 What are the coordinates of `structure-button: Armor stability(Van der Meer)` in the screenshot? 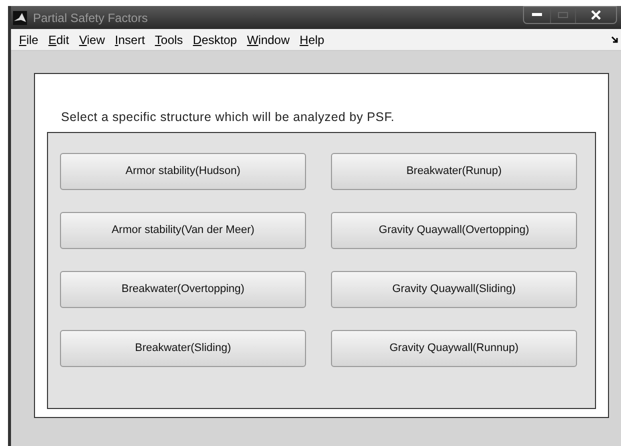 It's located at (183, 230).